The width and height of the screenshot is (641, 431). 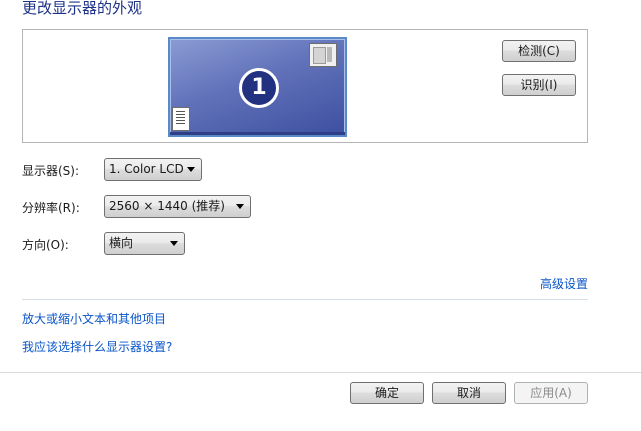 I want to click on monitor-1-thumbnail: 1, so click(x=257, y=87).